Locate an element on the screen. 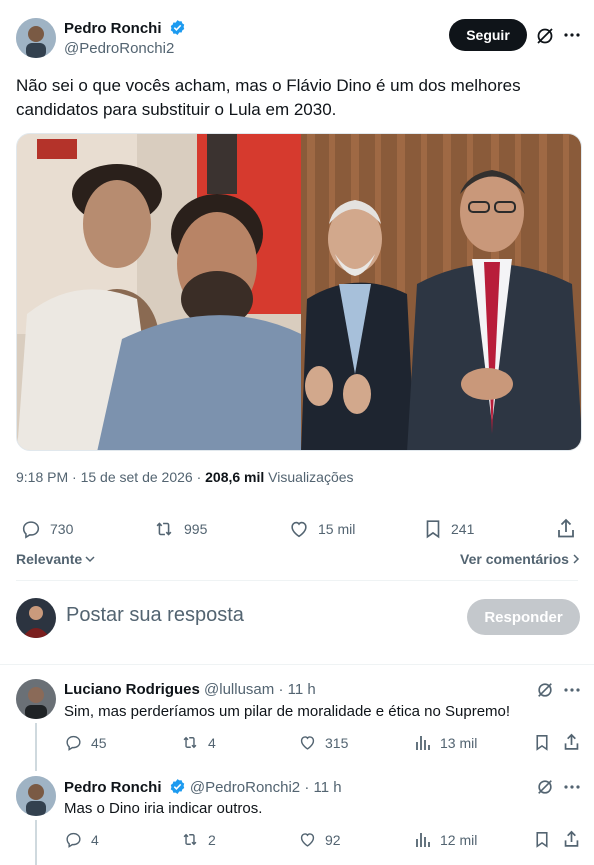 The height and width of the screenshot is (865, 594). reply-button: 45 is located at coordinates (85, 742).